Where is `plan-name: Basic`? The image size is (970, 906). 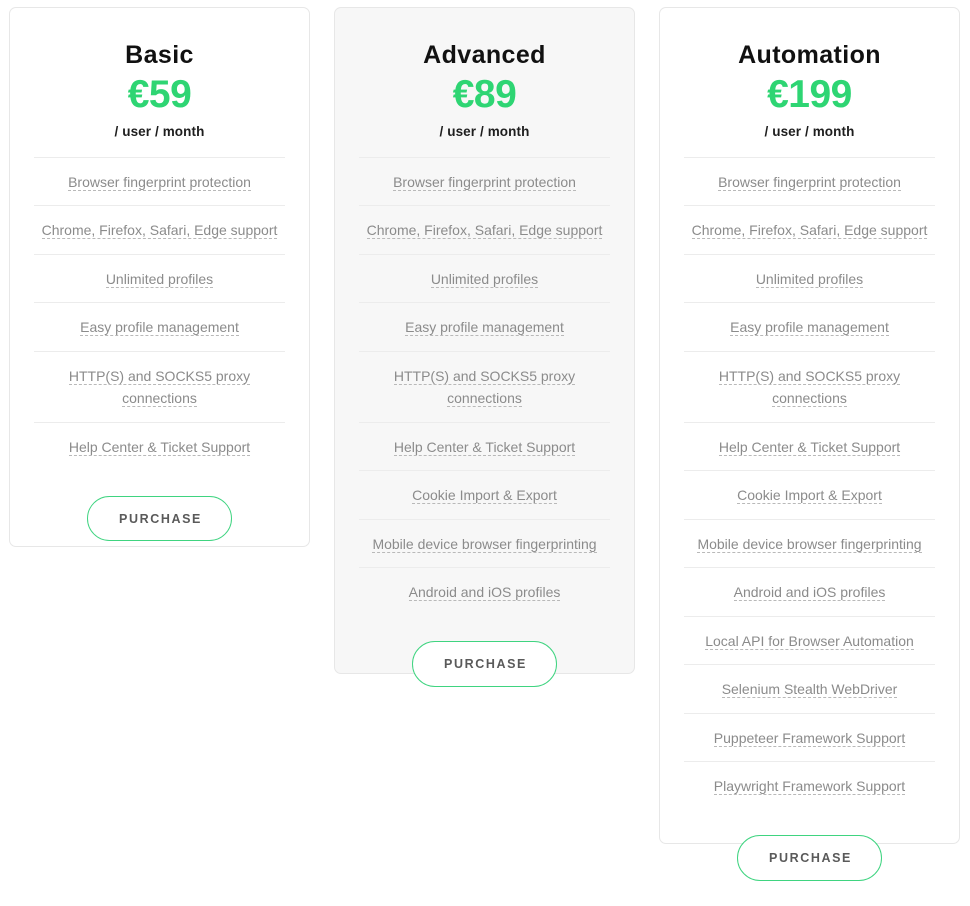
plan-name: Basic is located at coordinates (159, 55).